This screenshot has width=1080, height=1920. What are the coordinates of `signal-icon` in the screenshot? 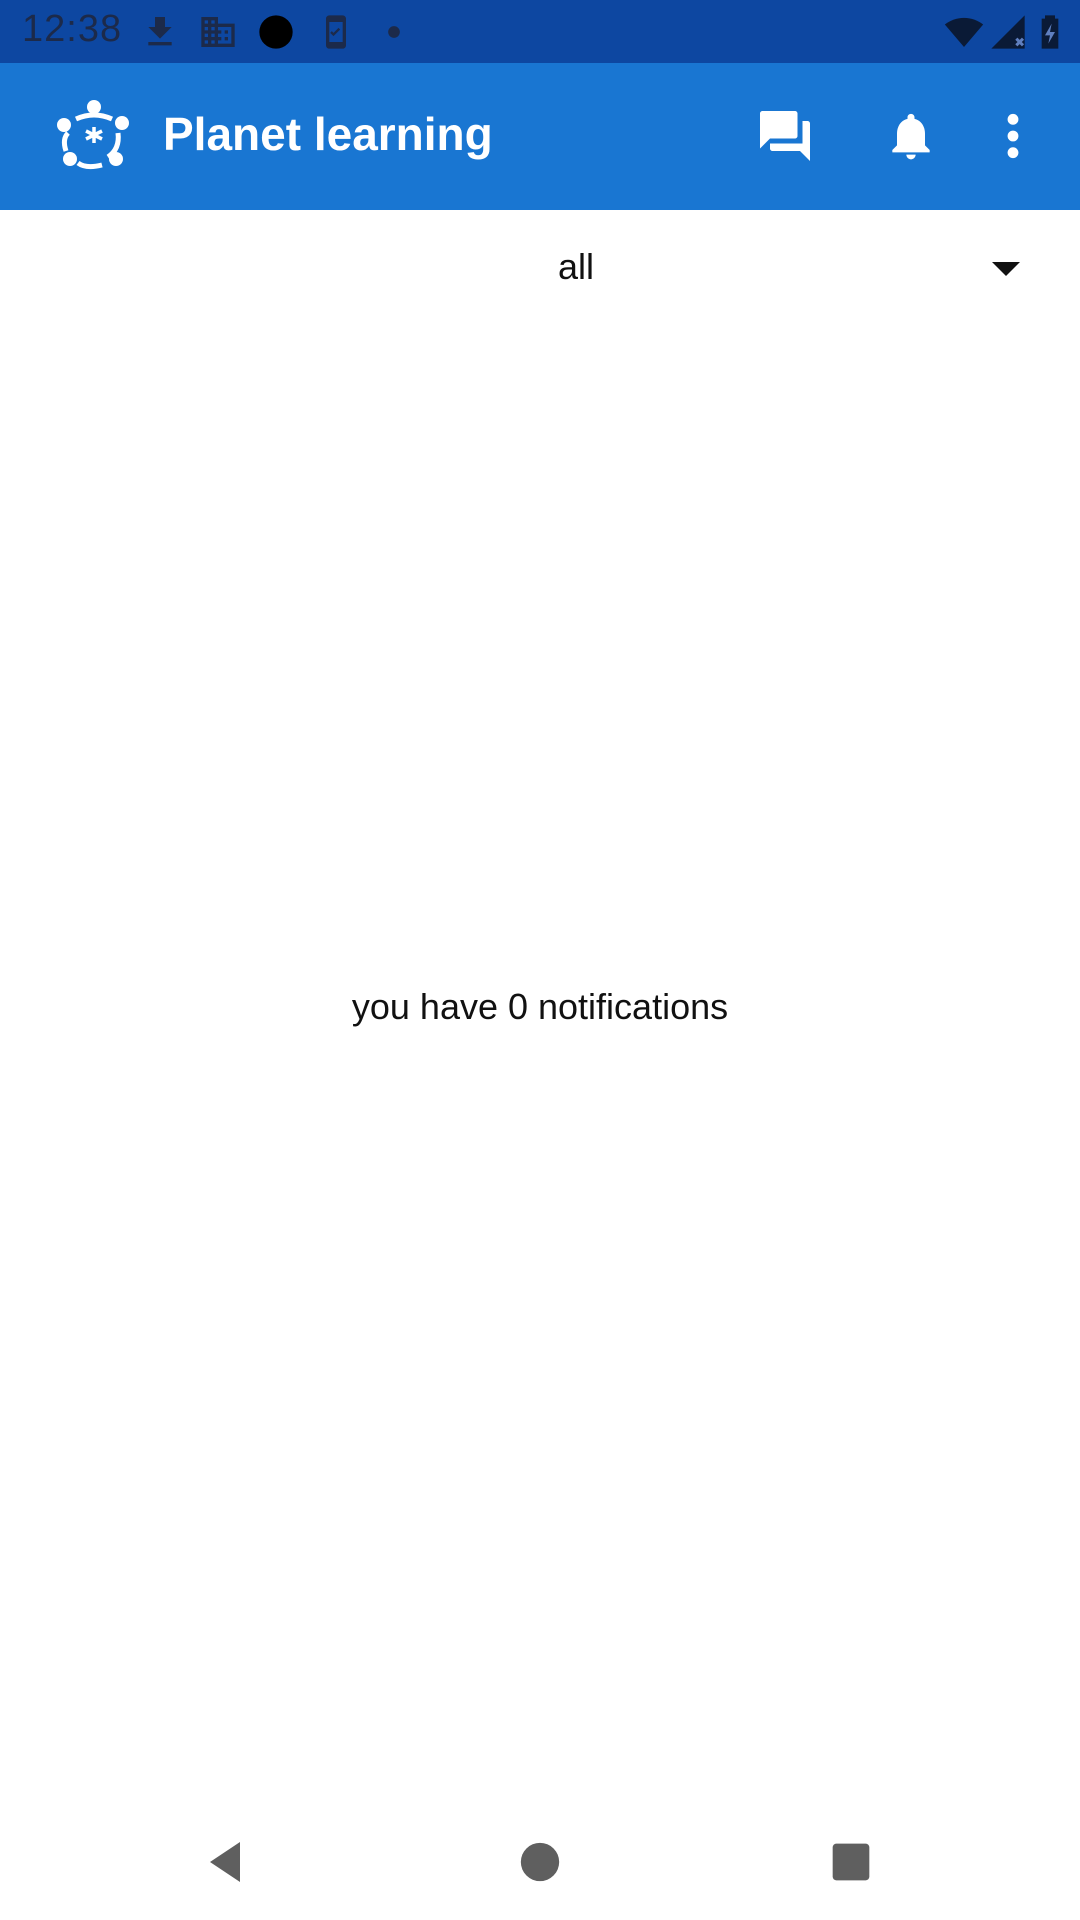 It's located at (1008, 32).